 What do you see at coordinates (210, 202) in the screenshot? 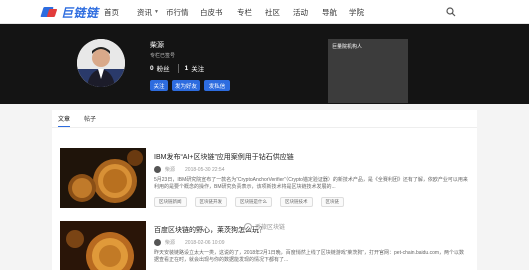
I see `tag: 区块链开发` at bounding box center [210, 202].